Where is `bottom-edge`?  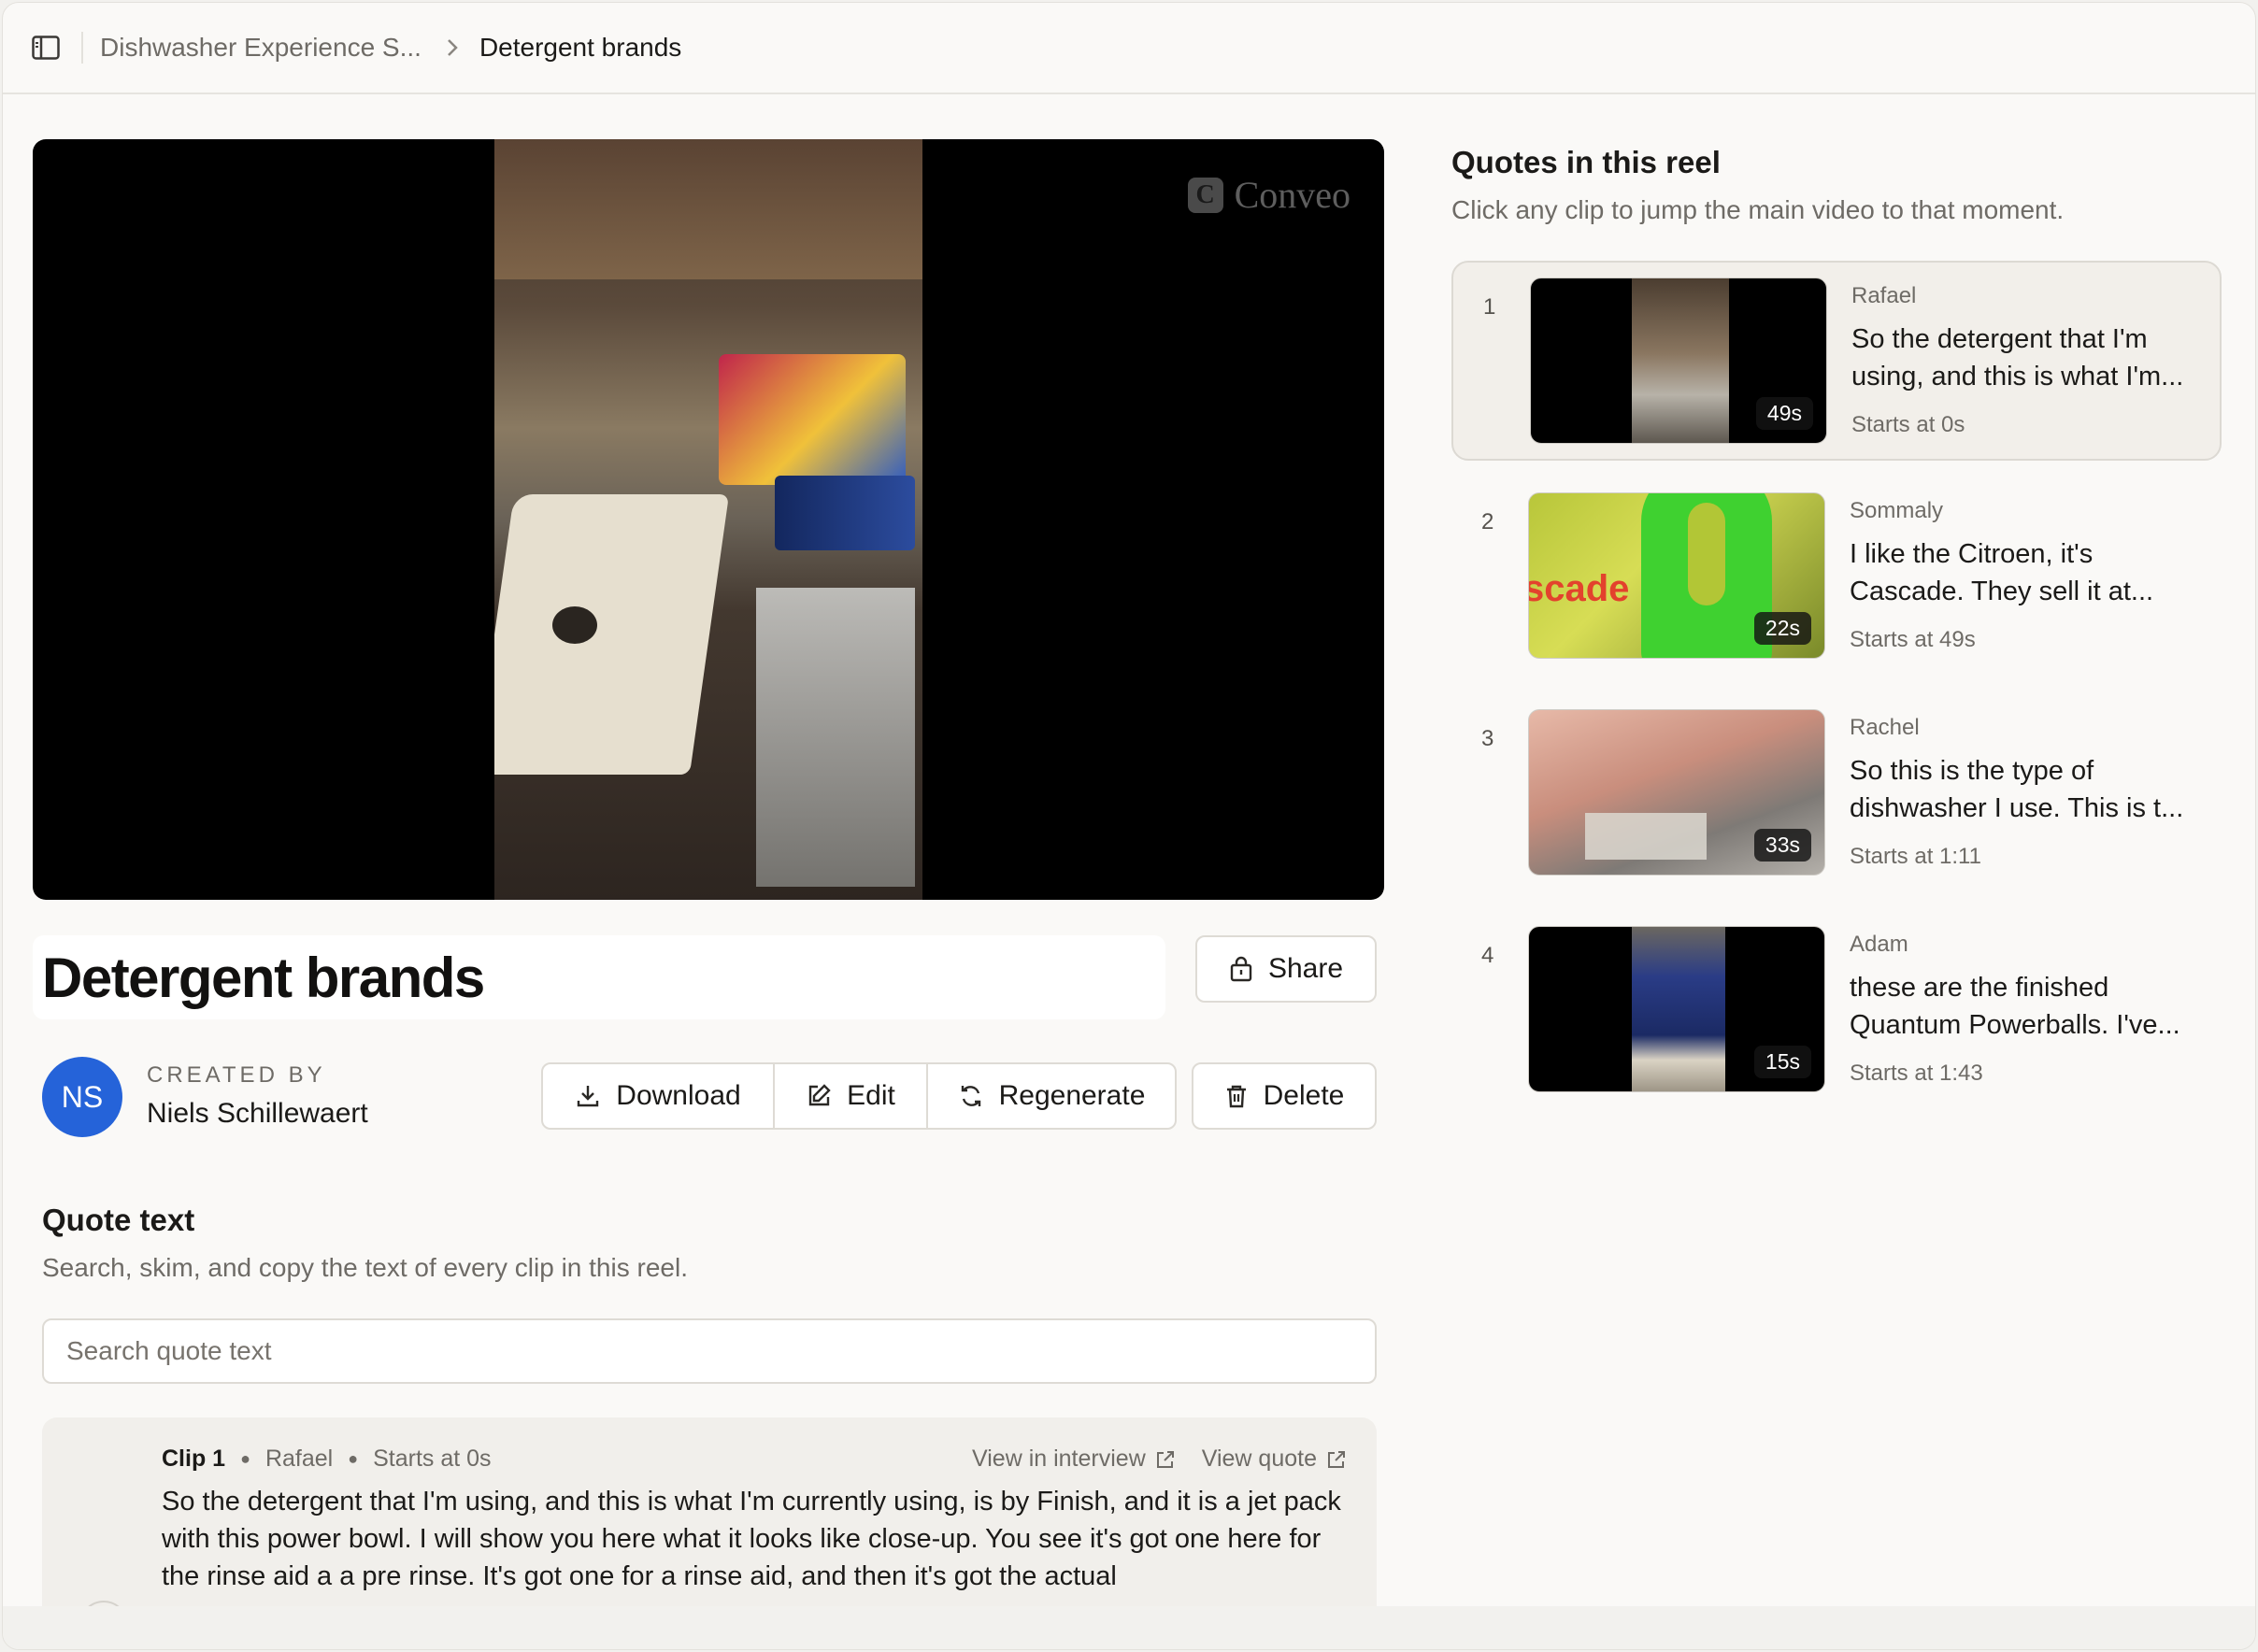
bottom-edge is located at coordinates (1129, 1627).